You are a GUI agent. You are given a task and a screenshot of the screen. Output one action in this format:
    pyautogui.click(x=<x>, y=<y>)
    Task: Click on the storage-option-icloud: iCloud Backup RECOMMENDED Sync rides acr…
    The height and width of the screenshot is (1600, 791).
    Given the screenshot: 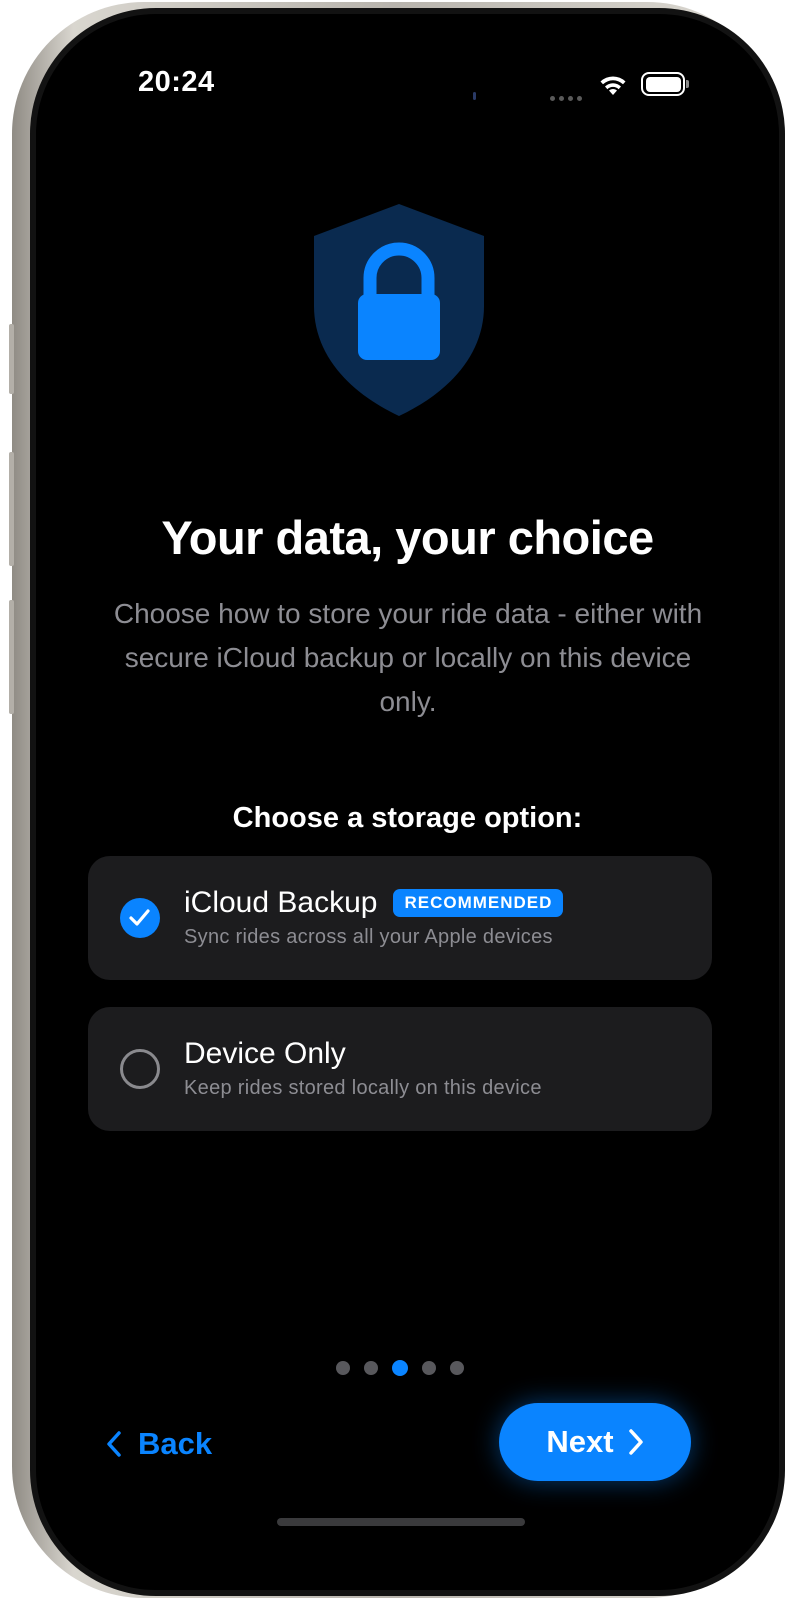 What is the action you would take?
    pyautogui.click(x=400, y=918)
    